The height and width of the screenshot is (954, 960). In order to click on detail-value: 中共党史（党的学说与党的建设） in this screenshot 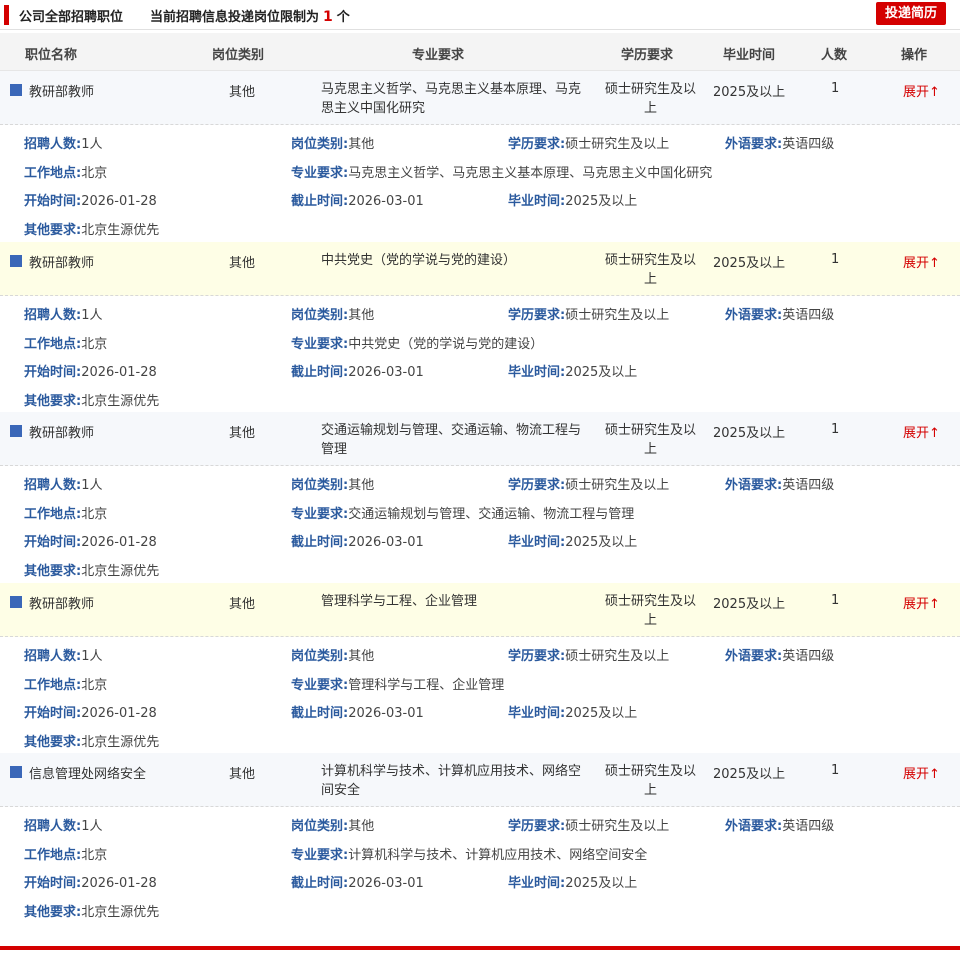, I will do `click(446, 344)`.